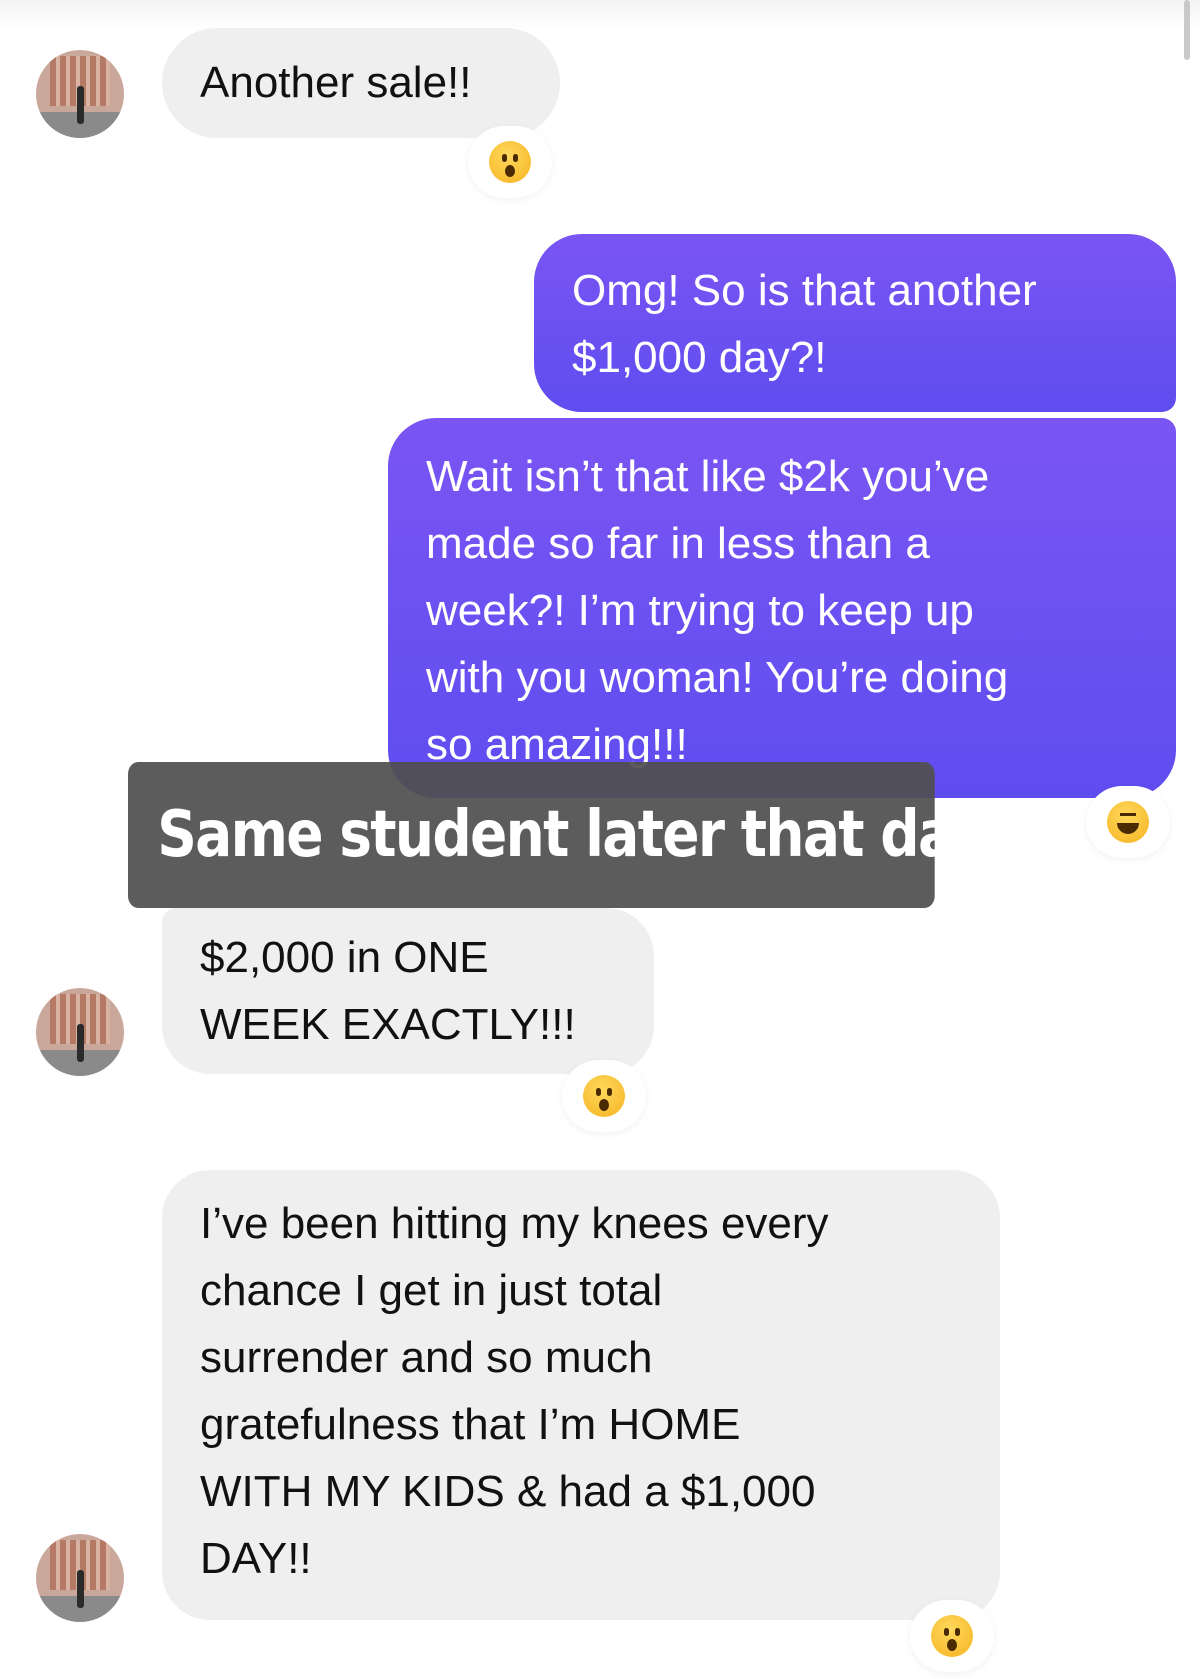 Image resolution: width=1200 pixels, height=1679 pixels. Describe the element at coordinates (431, 1290) in the screenshot. I see `message-line: chance I get in just total` at that location.